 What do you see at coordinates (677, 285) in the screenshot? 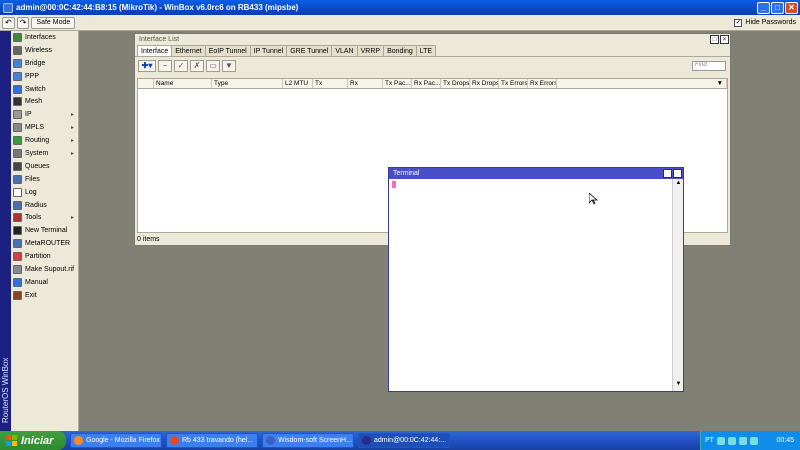
I see `terminal-scrollbar: ▲ ▼` at bounding box center [677, 285].